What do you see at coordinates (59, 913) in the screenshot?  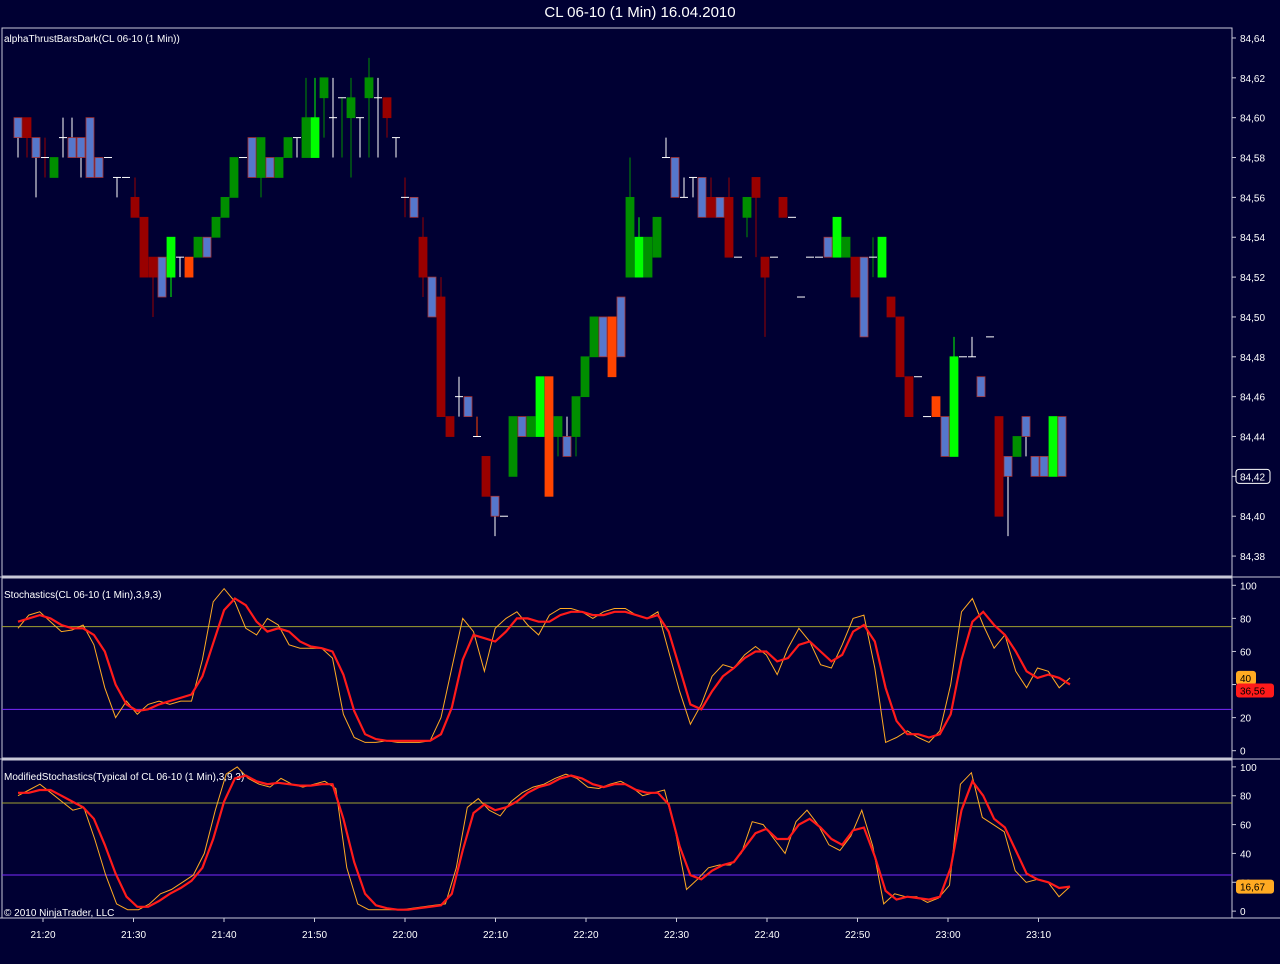 I see `copyright-label: © 2010 NinjaTrader, LLC` at bounding box center [59, 913].